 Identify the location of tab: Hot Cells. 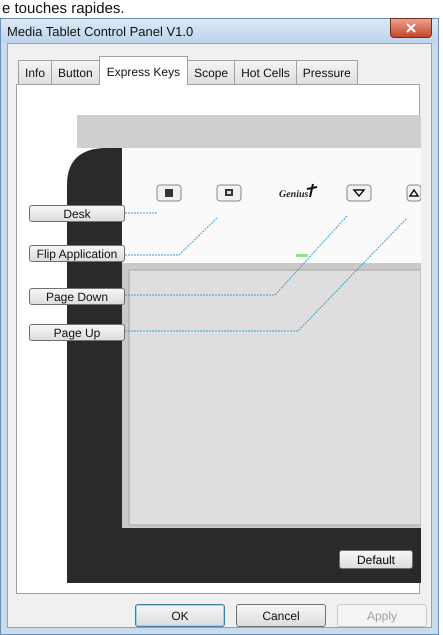
(265, 72).